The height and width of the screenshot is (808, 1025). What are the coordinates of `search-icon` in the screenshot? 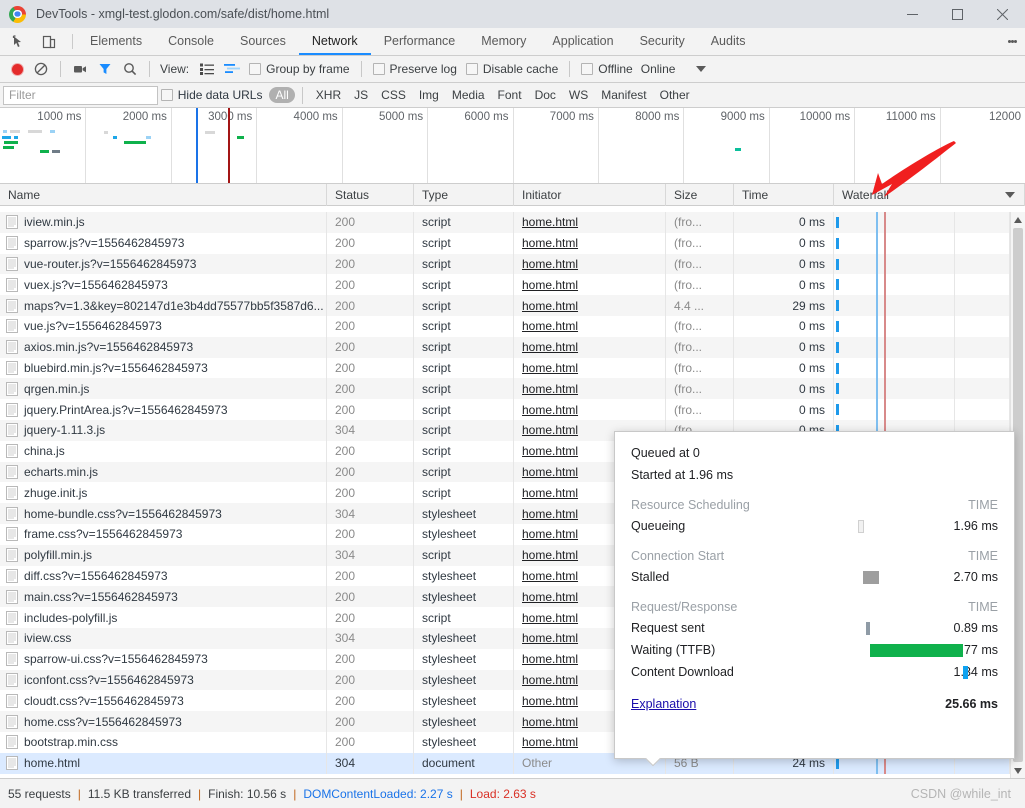 It's located at (130, 69).